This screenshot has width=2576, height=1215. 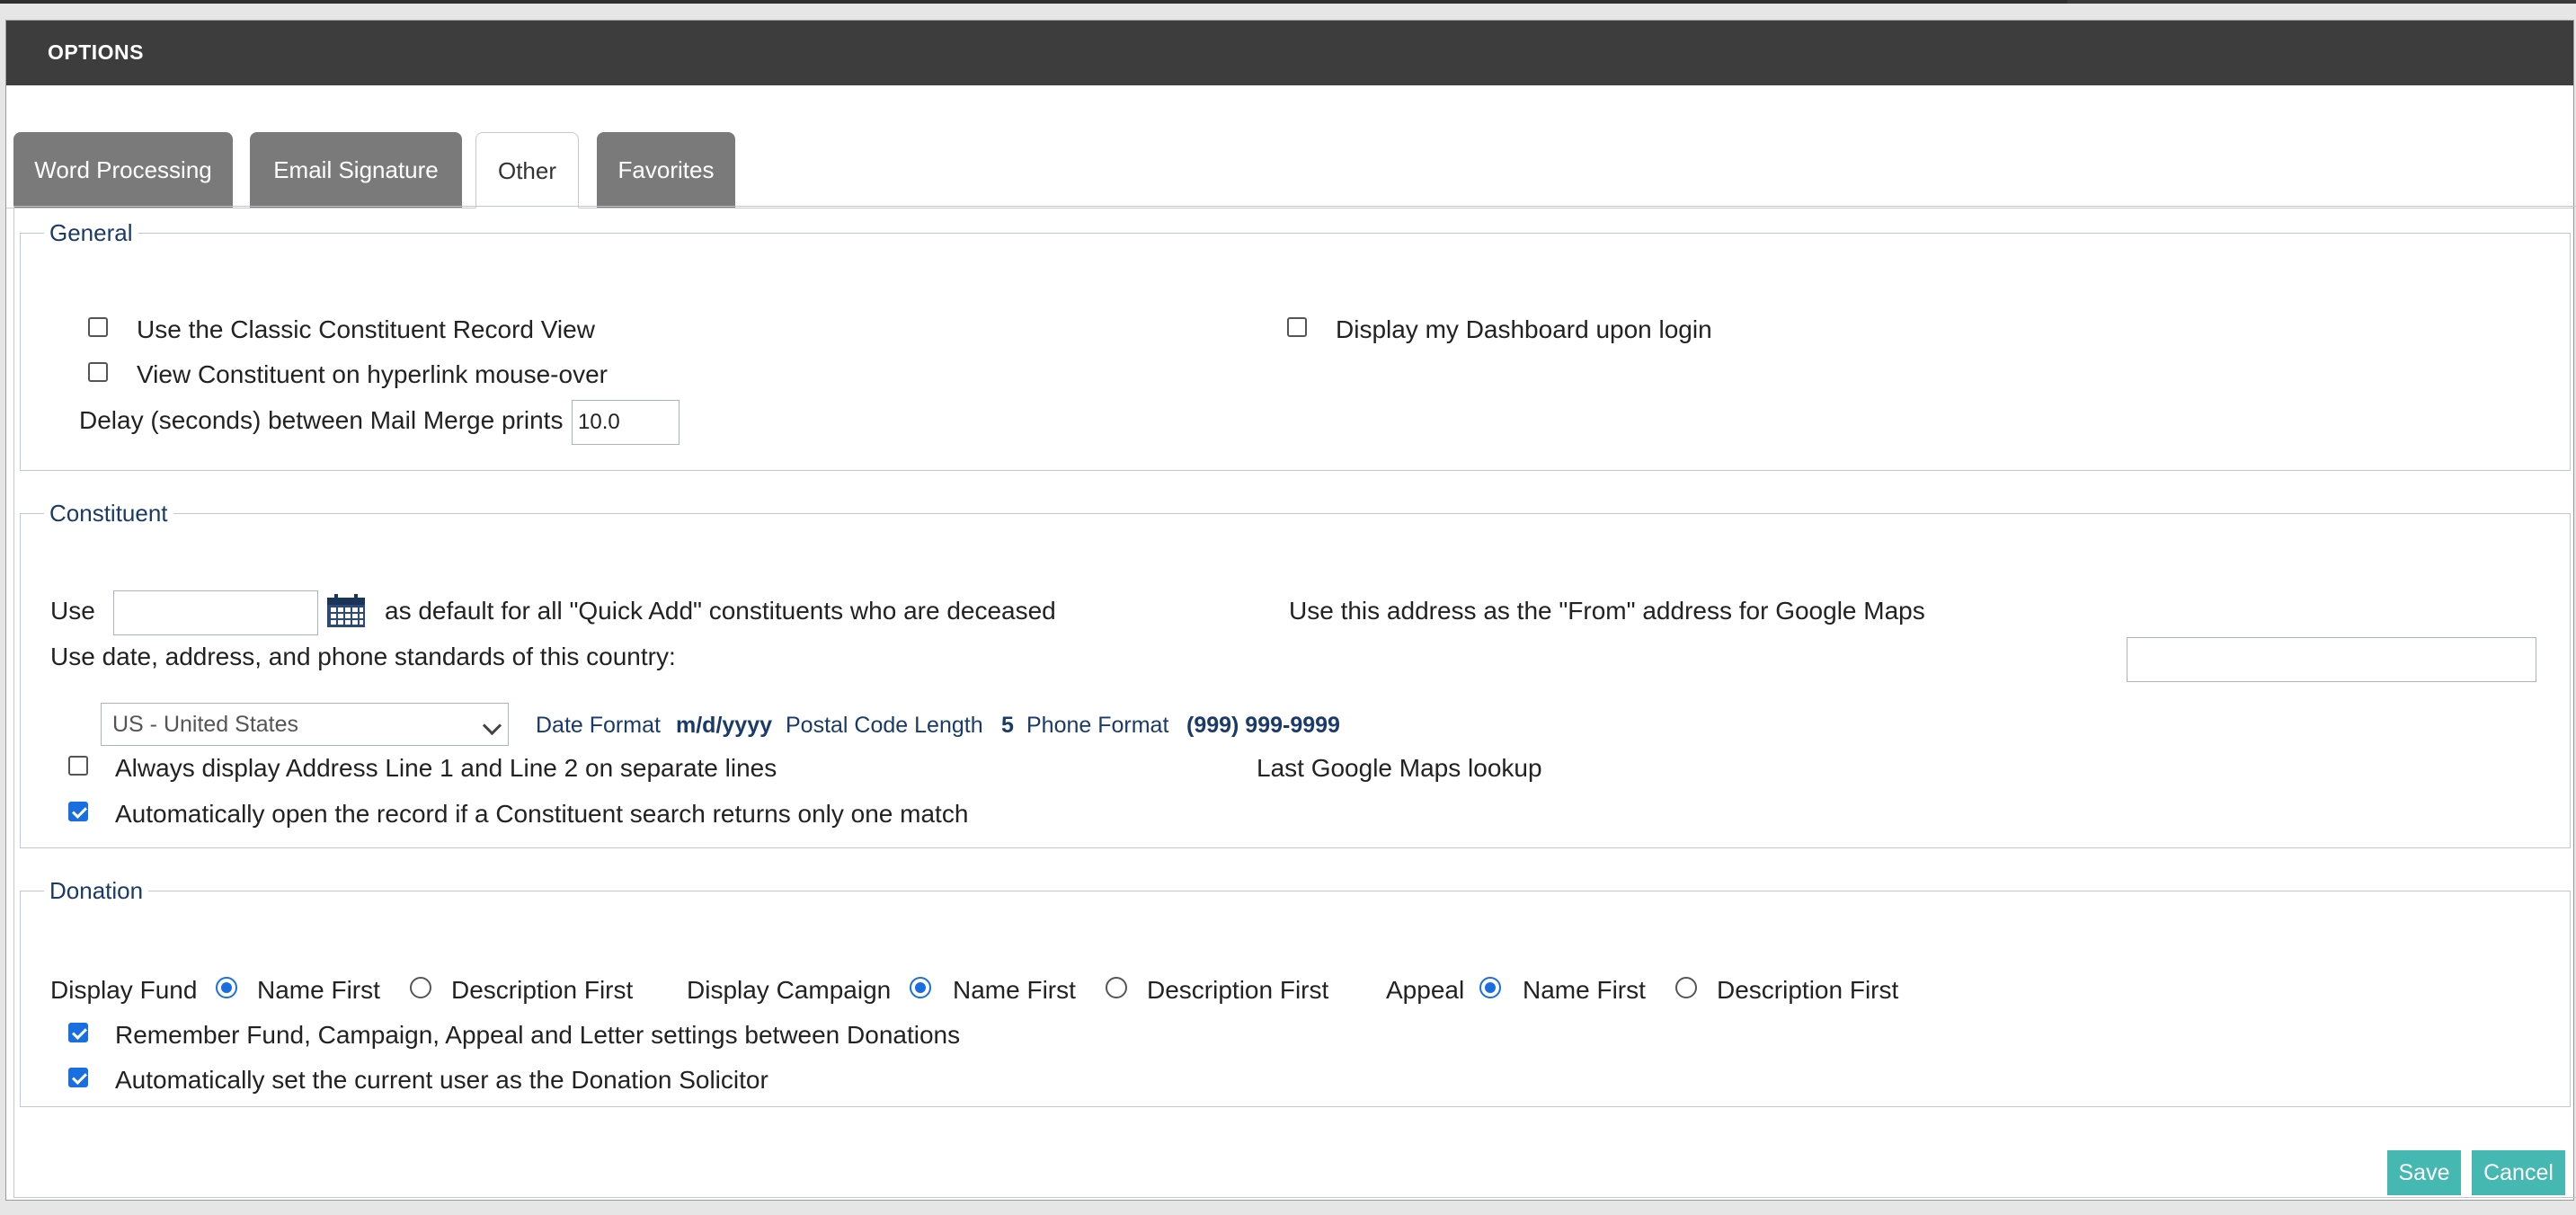 What do you see at coordinates (542, 990) in the screenshot?
I see `fund-description-first-label: Description First` at bounding box center [542, 990].